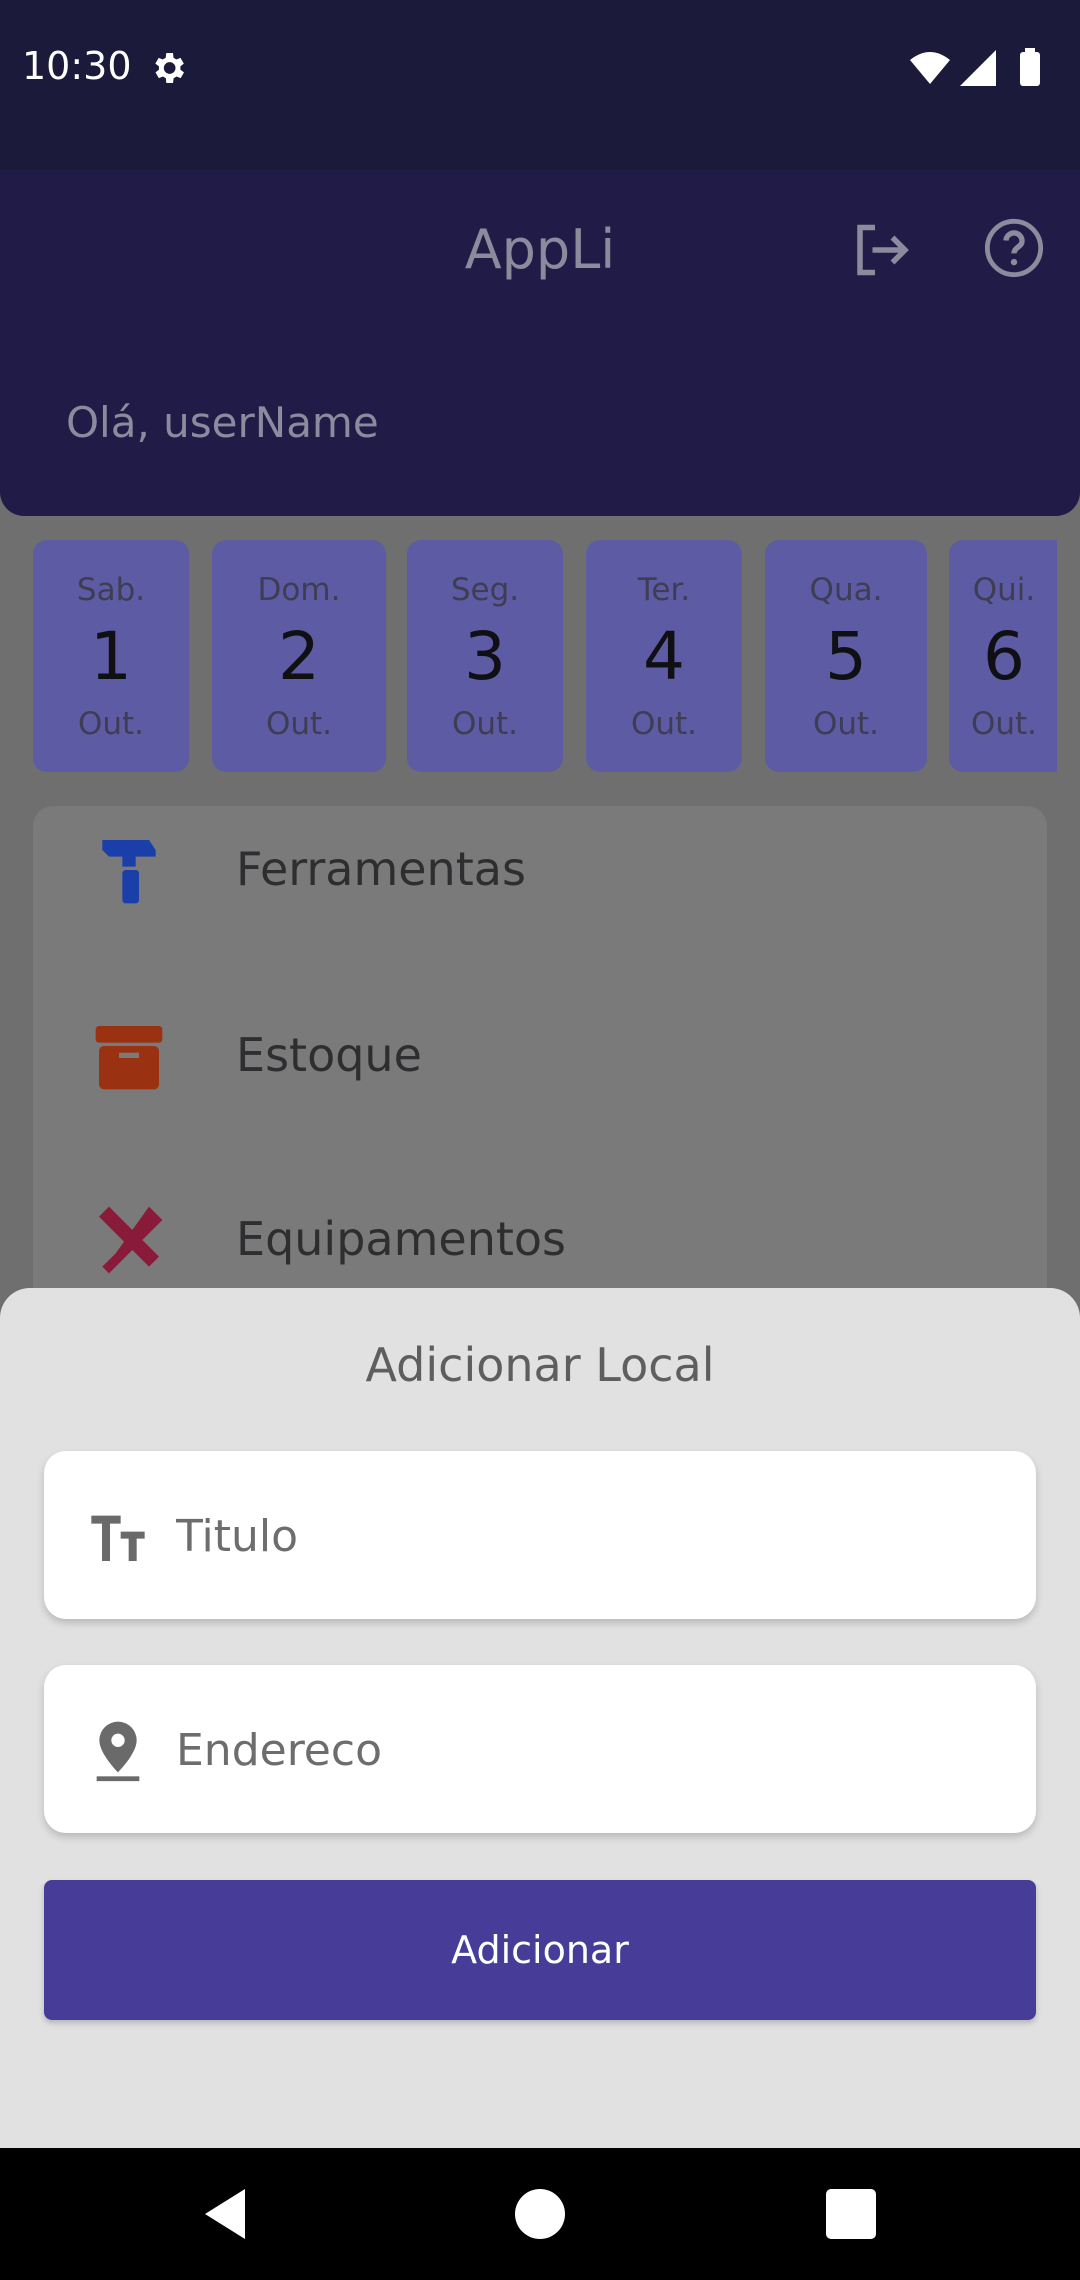  I want to click on crossed-tools-icon, so click(131, 1240).